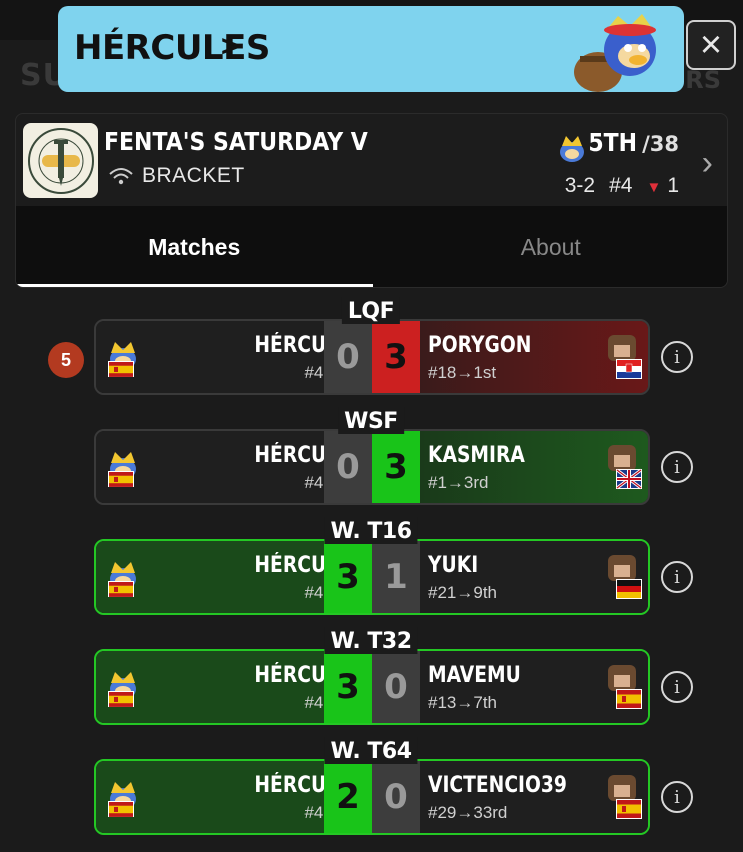 Image resolution: width=743 pixels, height=852 pixels. What do you see at coordinates (580, 185) in the screenshot?
I see `record: 3-2` at bounding box center [580, 185].